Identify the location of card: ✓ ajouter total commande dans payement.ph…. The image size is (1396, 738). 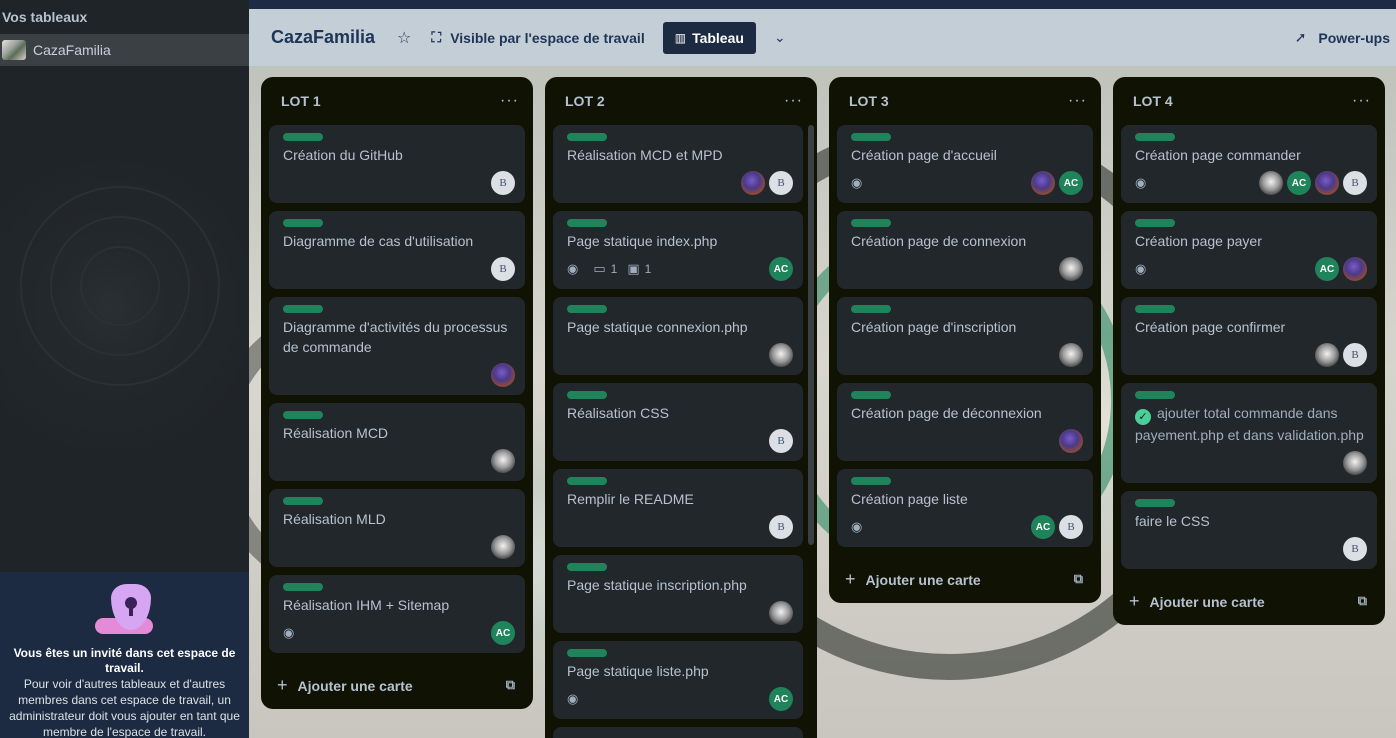
(1249, 433).